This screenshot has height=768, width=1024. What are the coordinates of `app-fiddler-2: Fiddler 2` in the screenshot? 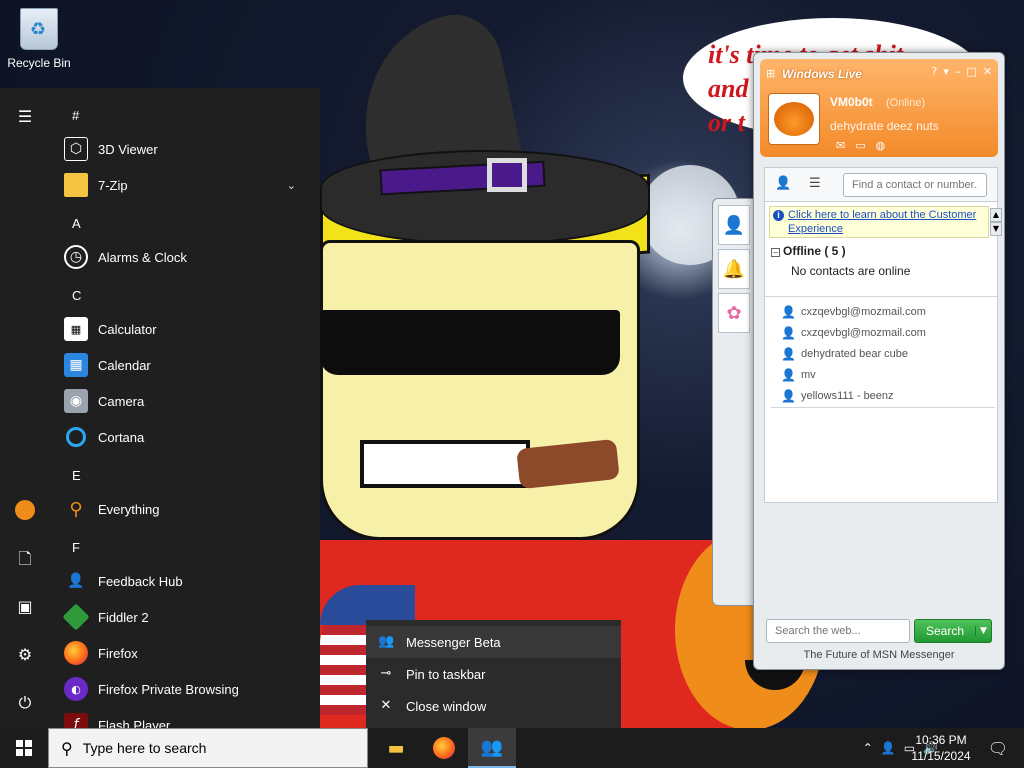 It's located at (187, 617).